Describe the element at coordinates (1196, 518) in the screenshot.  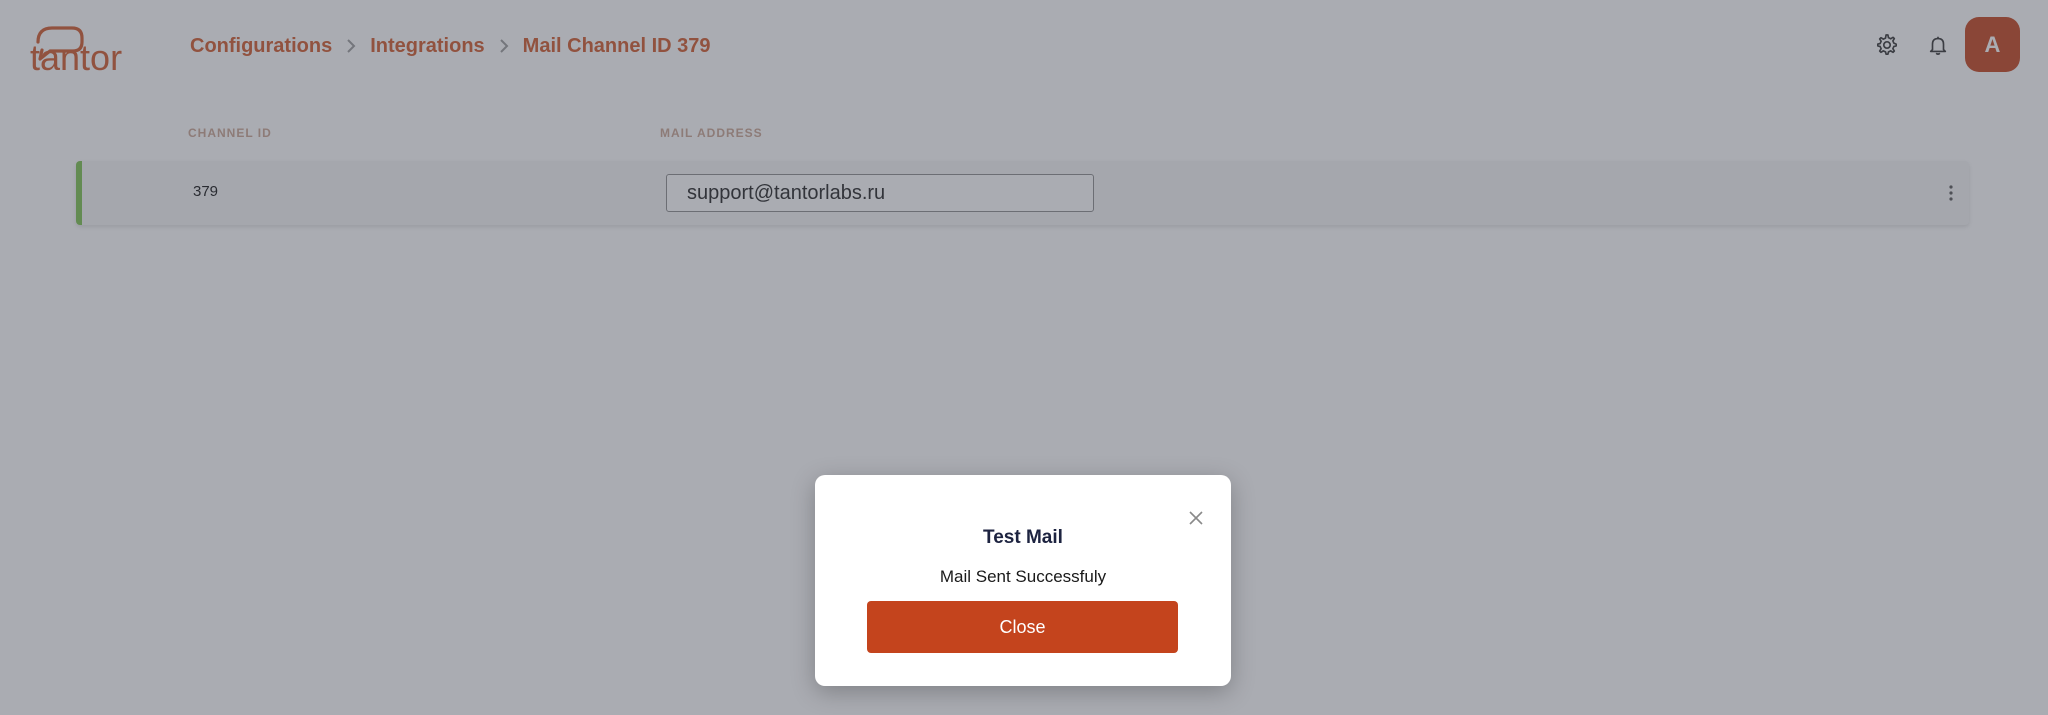
I see `close-icon` at that location.